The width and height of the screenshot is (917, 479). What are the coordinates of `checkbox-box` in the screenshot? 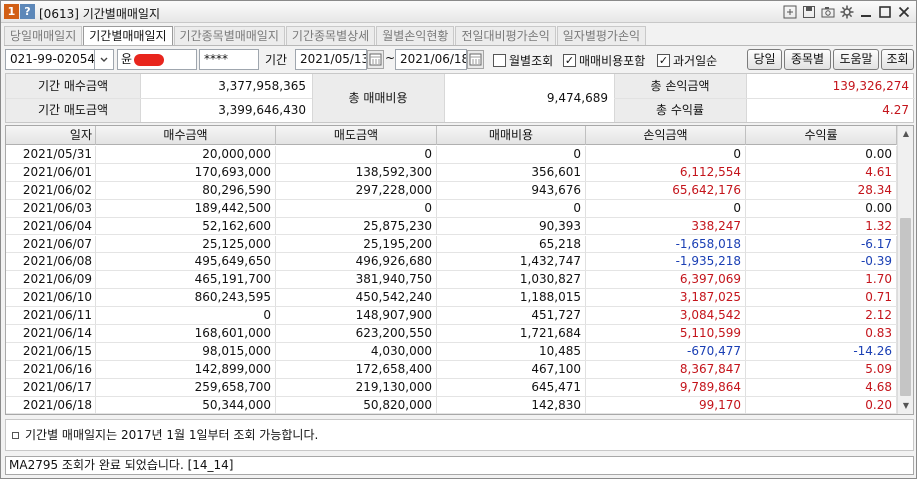 It's located at (499, 60).